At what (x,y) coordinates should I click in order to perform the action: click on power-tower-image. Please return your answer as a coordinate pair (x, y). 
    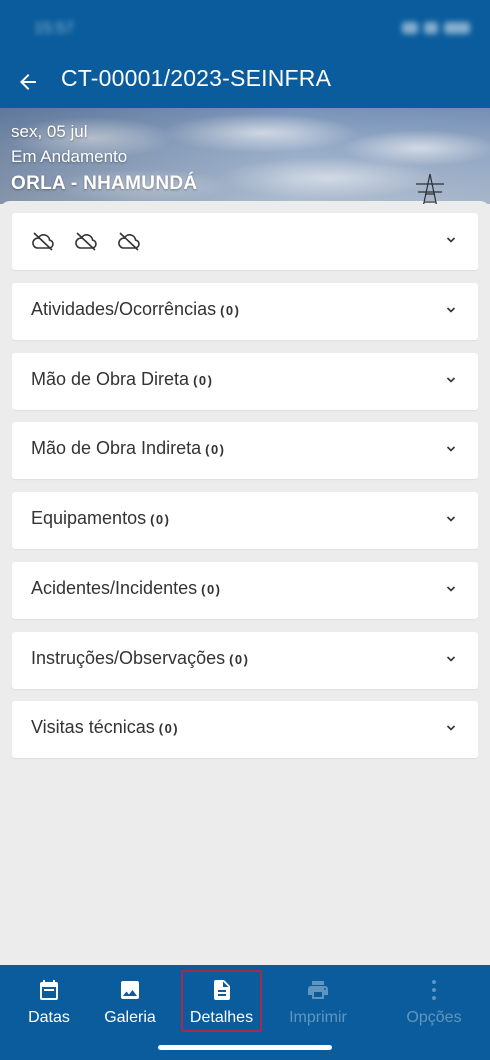
    Looking at the image, I should click on (430, 188).